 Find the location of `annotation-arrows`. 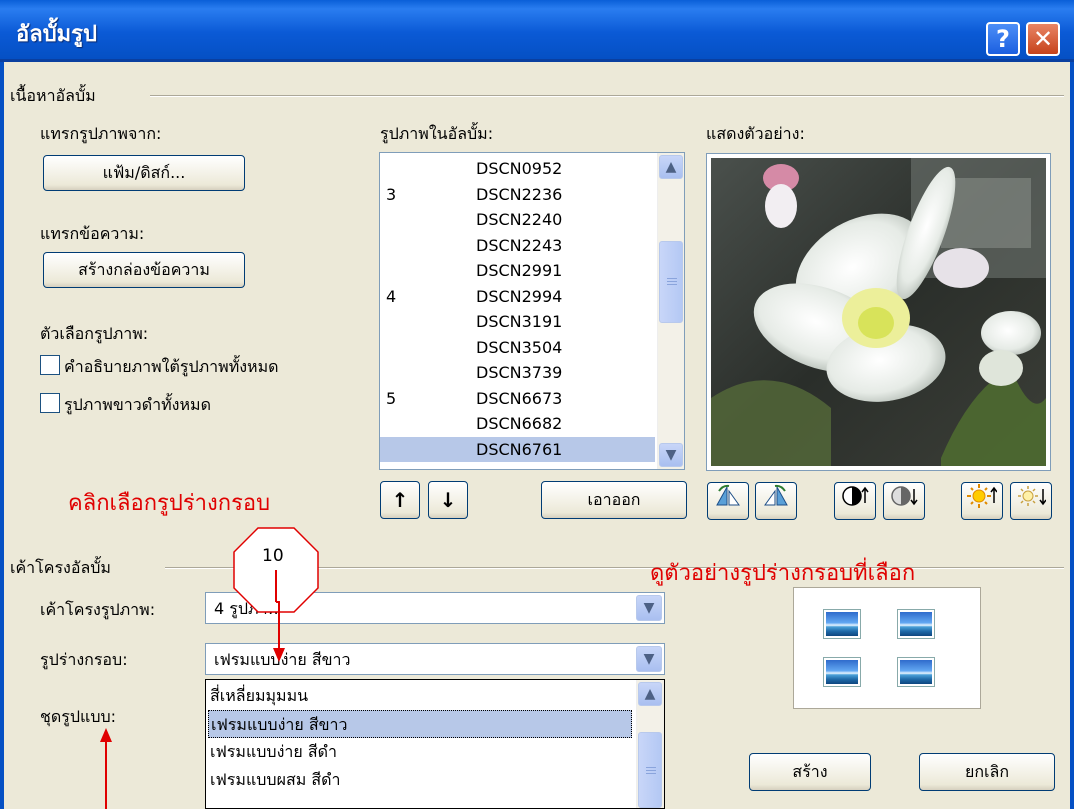

annotation-arrows is located at coordinates (192, 689).